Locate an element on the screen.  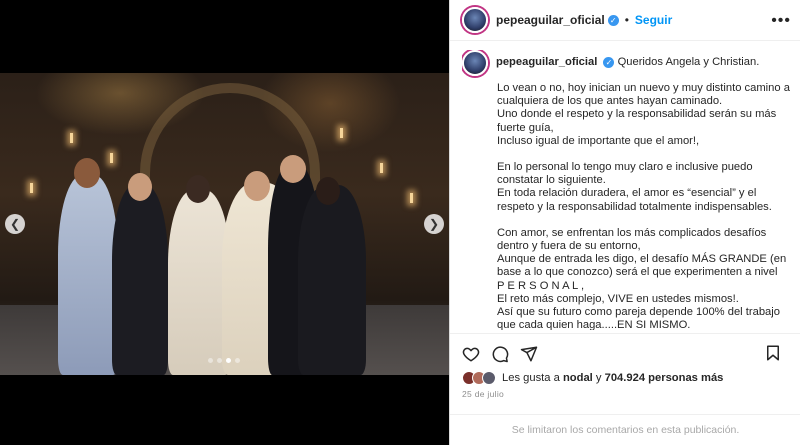
share-icon is located at coordinates (529, 354).